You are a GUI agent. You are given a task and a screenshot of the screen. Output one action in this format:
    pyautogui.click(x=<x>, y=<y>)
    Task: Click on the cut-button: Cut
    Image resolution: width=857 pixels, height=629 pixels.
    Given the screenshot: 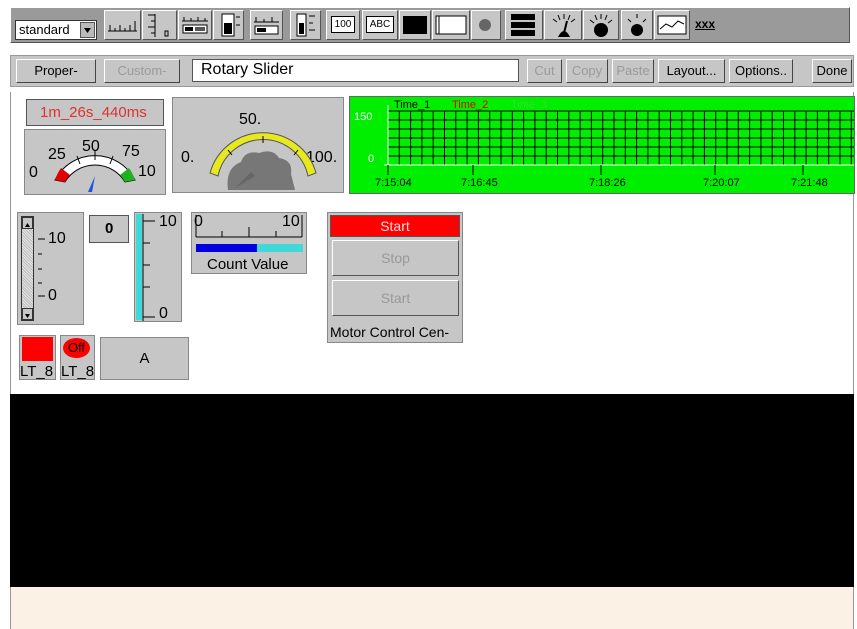 What is the action you would take?
    pyautogui.click(x=544, y=71)
    